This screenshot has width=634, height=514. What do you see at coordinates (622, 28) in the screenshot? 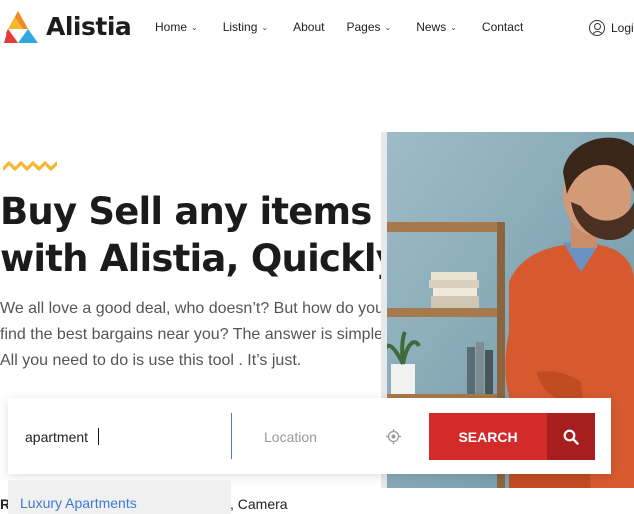
I see `login-label: Logi` at bounding box center [622, 28].